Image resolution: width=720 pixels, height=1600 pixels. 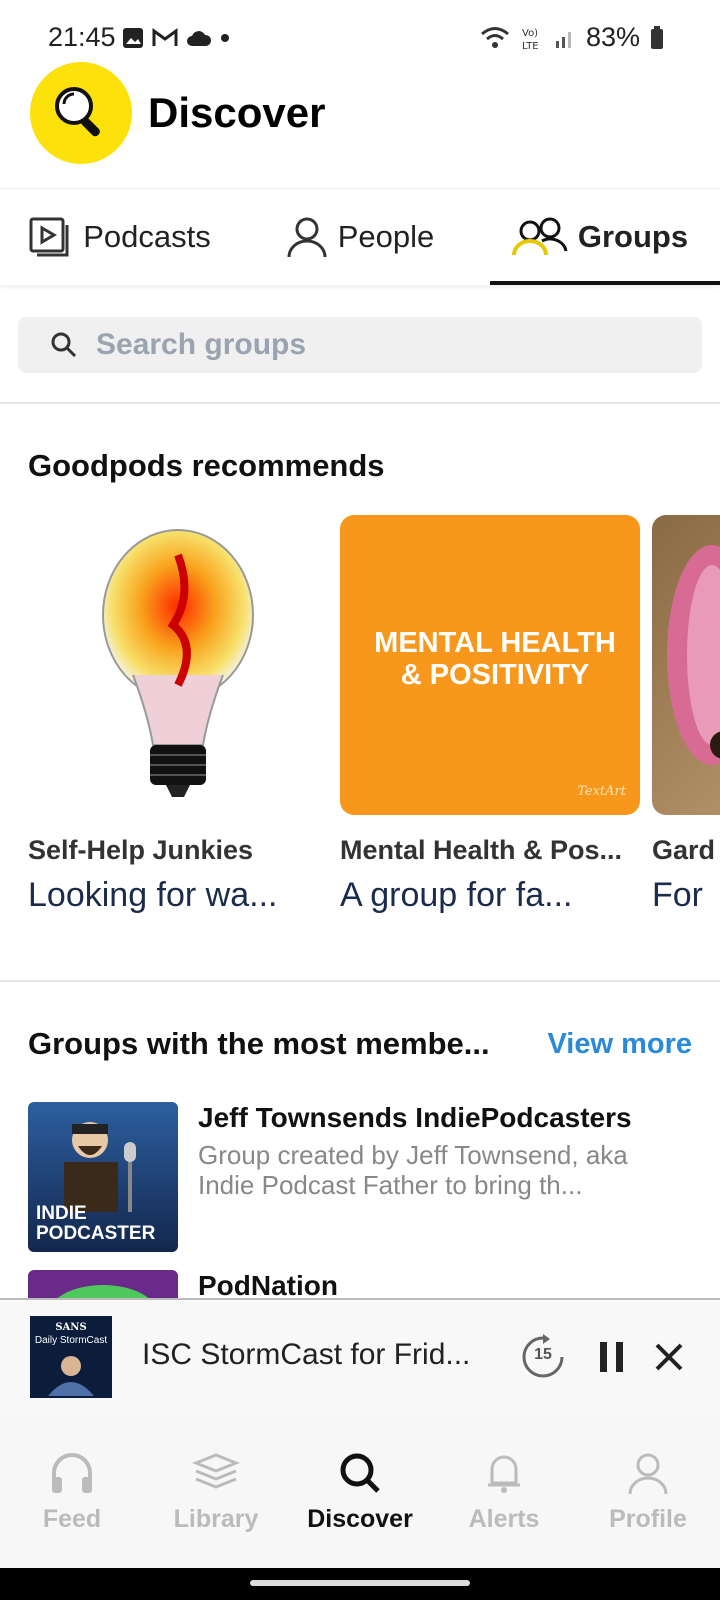 What do you see at coordinates (103, 1284) in the screenshot?
I see `group-thumb` at bounding box center [103, 1284].